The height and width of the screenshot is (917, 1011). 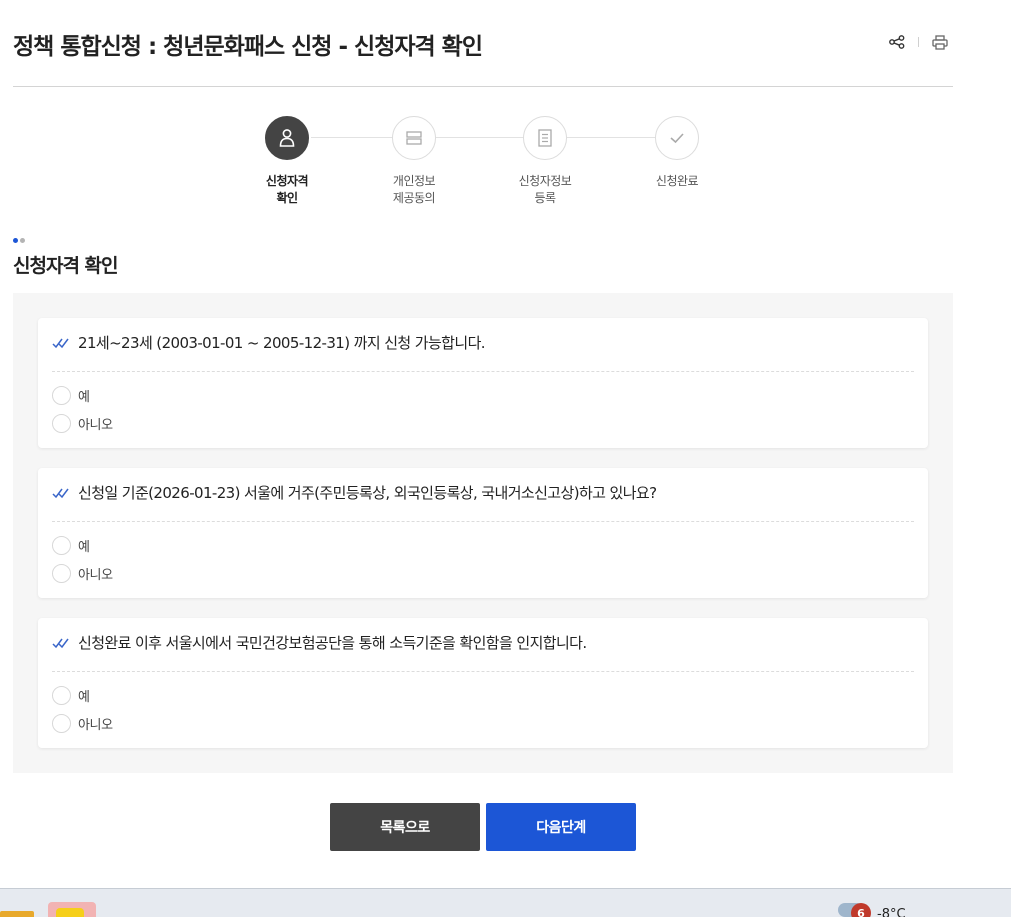 I want to click on section-title: 신청자격 확인, so click(x=65, y=266).